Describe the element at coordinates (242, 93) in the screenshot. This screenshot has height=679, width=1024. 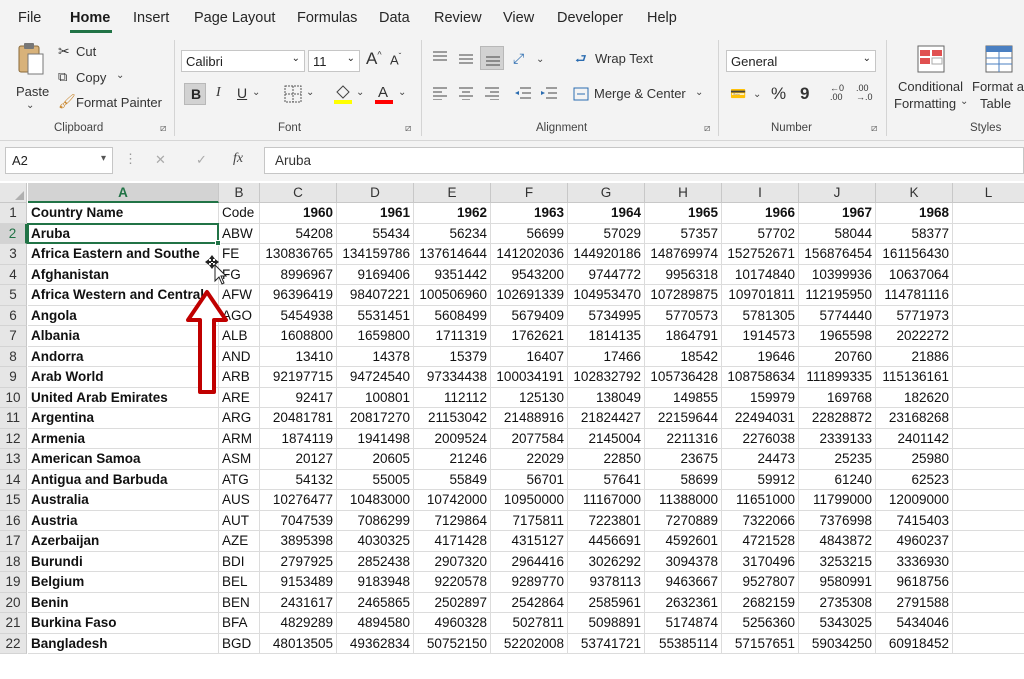
I see `underline-button: U` at that location.